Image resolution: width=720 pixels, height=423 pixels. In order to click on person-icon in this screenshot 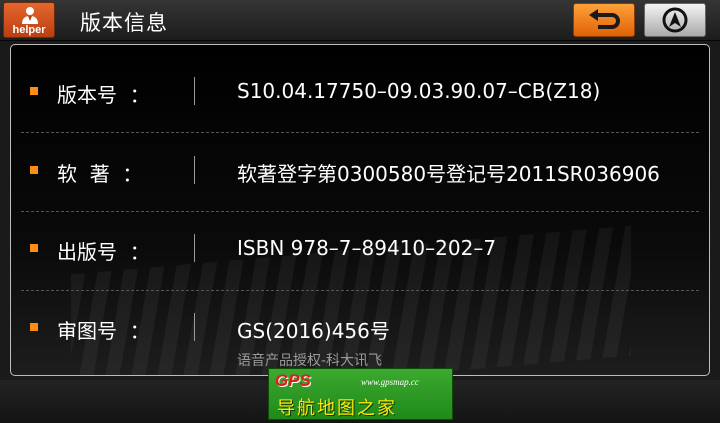, I will do `click(30, 15)`.